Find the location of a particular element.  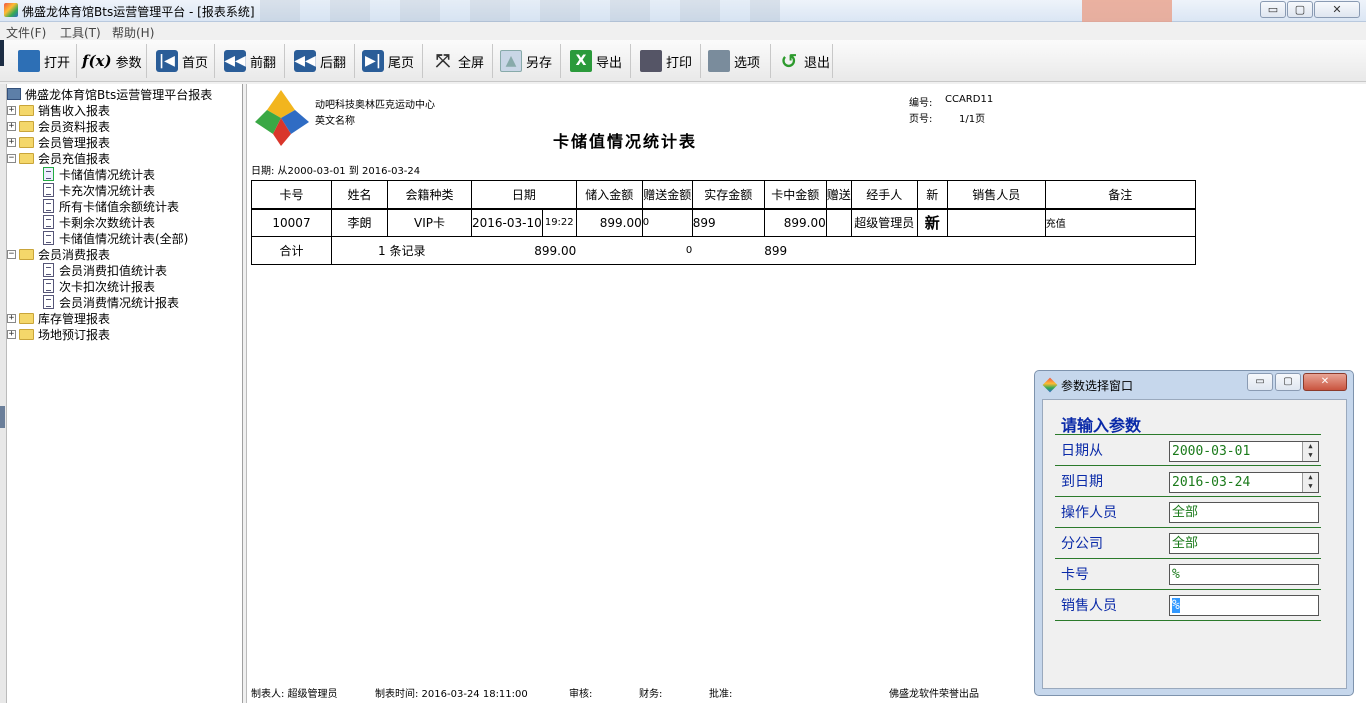

operator-input: 全部 is located at coordinates (1244, 512).